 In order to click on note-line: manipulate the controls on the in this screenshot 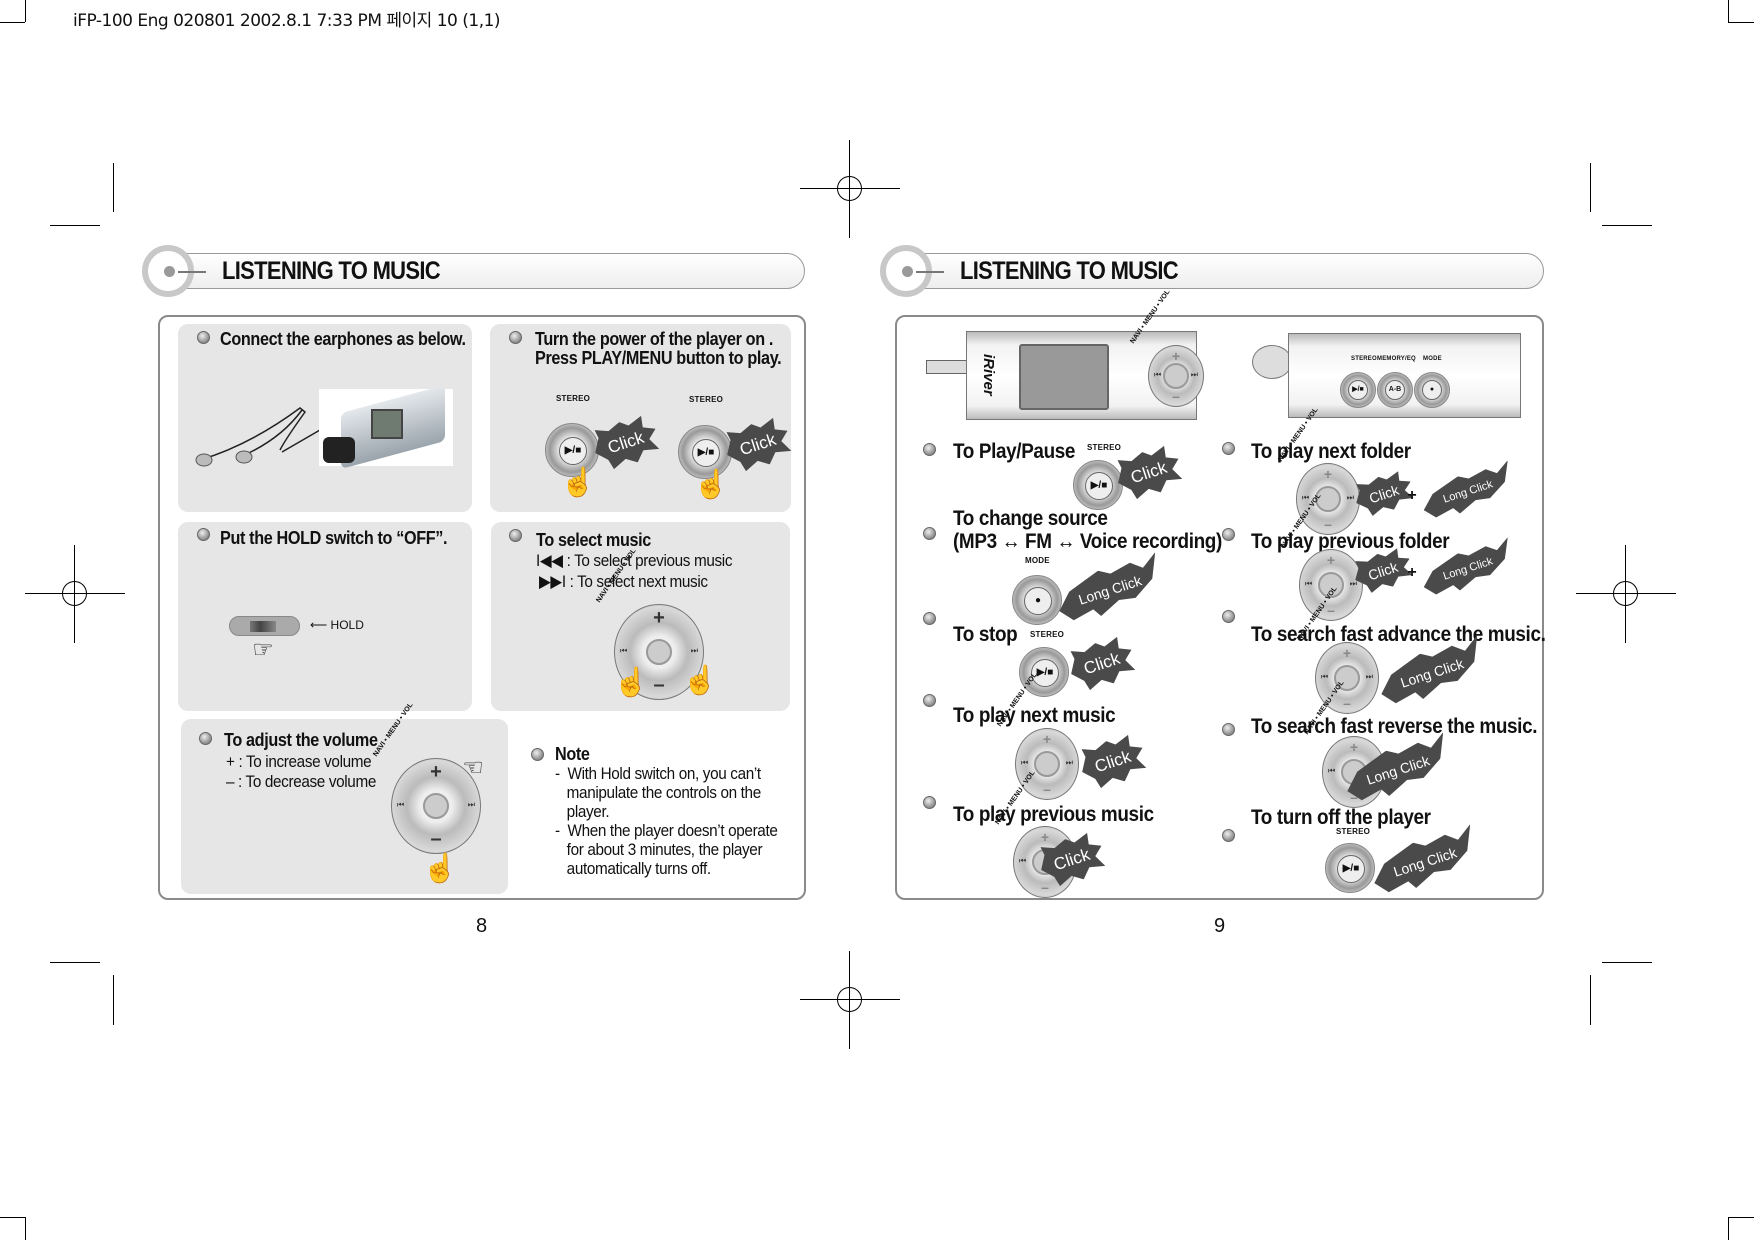, I will do `click(658, 792)`.